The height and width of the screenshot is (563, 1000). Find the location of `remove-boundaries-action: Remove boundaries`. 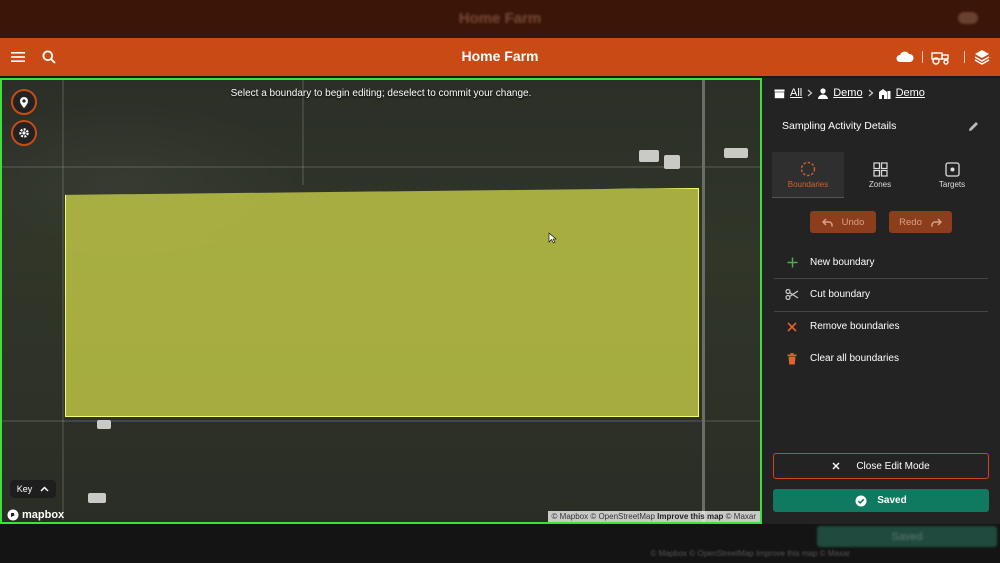

remove-boundaries-action: Remove boundaries is located at coordinates (881, 326).